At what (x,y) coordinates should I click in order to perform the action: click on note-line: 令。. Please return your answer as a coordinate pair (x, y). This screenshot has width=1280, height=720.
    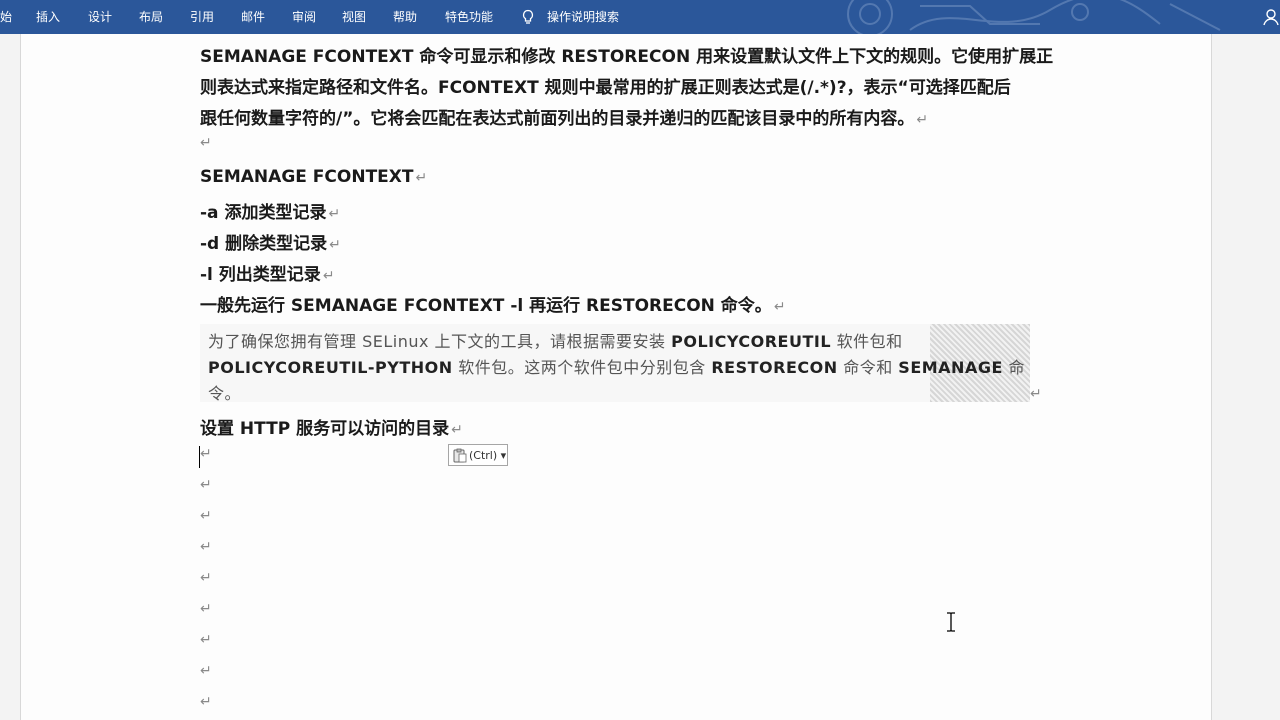
    Looking at the image, I should click on (225, 393).